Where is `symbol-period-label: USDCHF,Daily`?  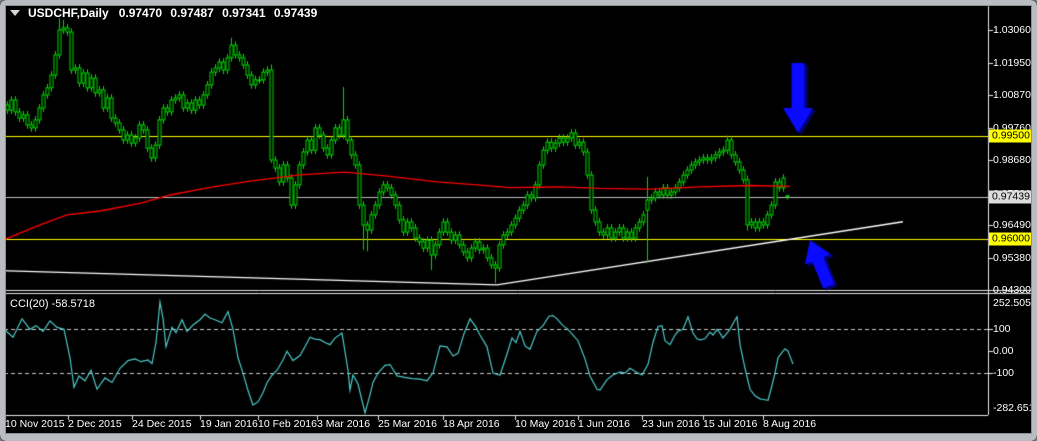 symbol-period-label: USDCHF,Daily is located at coordinates (68, 13).